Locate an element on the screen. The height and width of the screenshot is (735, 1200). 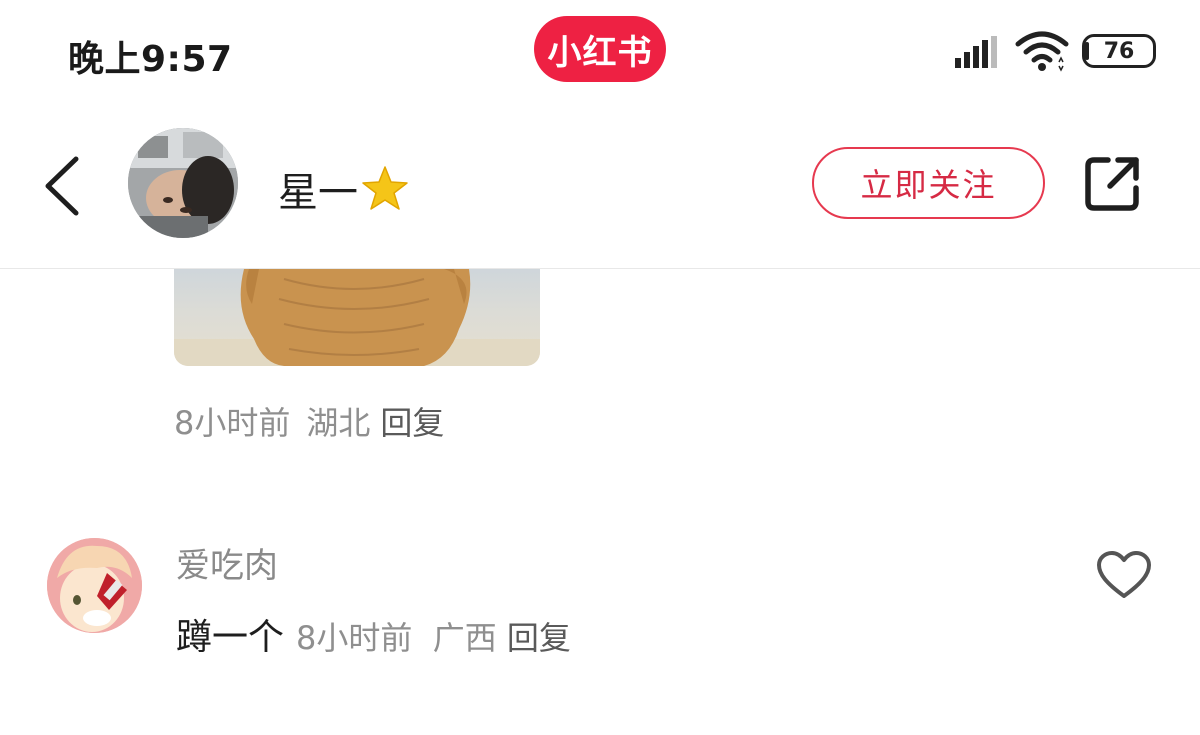
signal-icon is located at coordinates (976, 52).